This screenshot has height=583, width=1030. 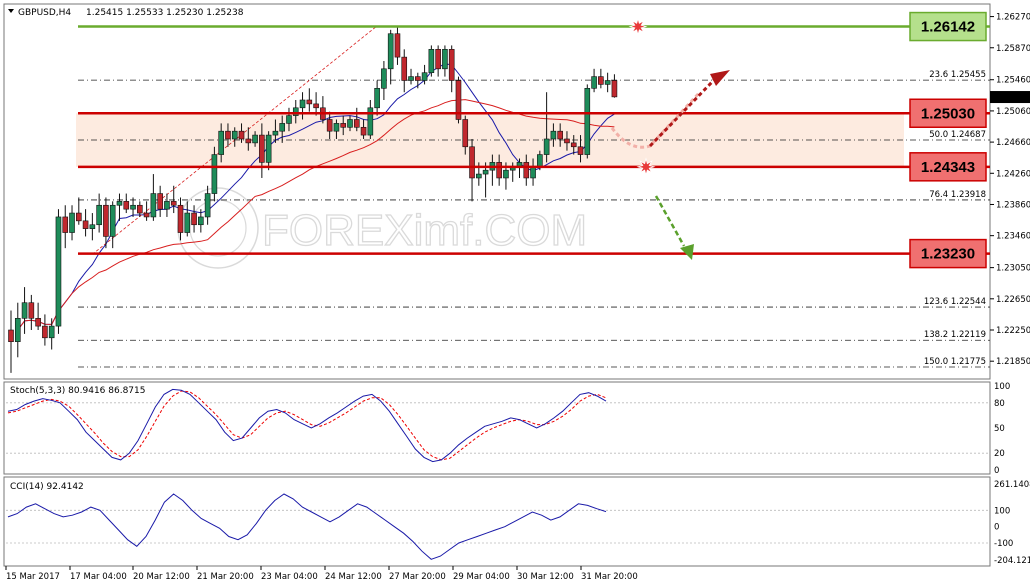 I want to click on stoch-tick-4: 0, so click(x=996, y=471).